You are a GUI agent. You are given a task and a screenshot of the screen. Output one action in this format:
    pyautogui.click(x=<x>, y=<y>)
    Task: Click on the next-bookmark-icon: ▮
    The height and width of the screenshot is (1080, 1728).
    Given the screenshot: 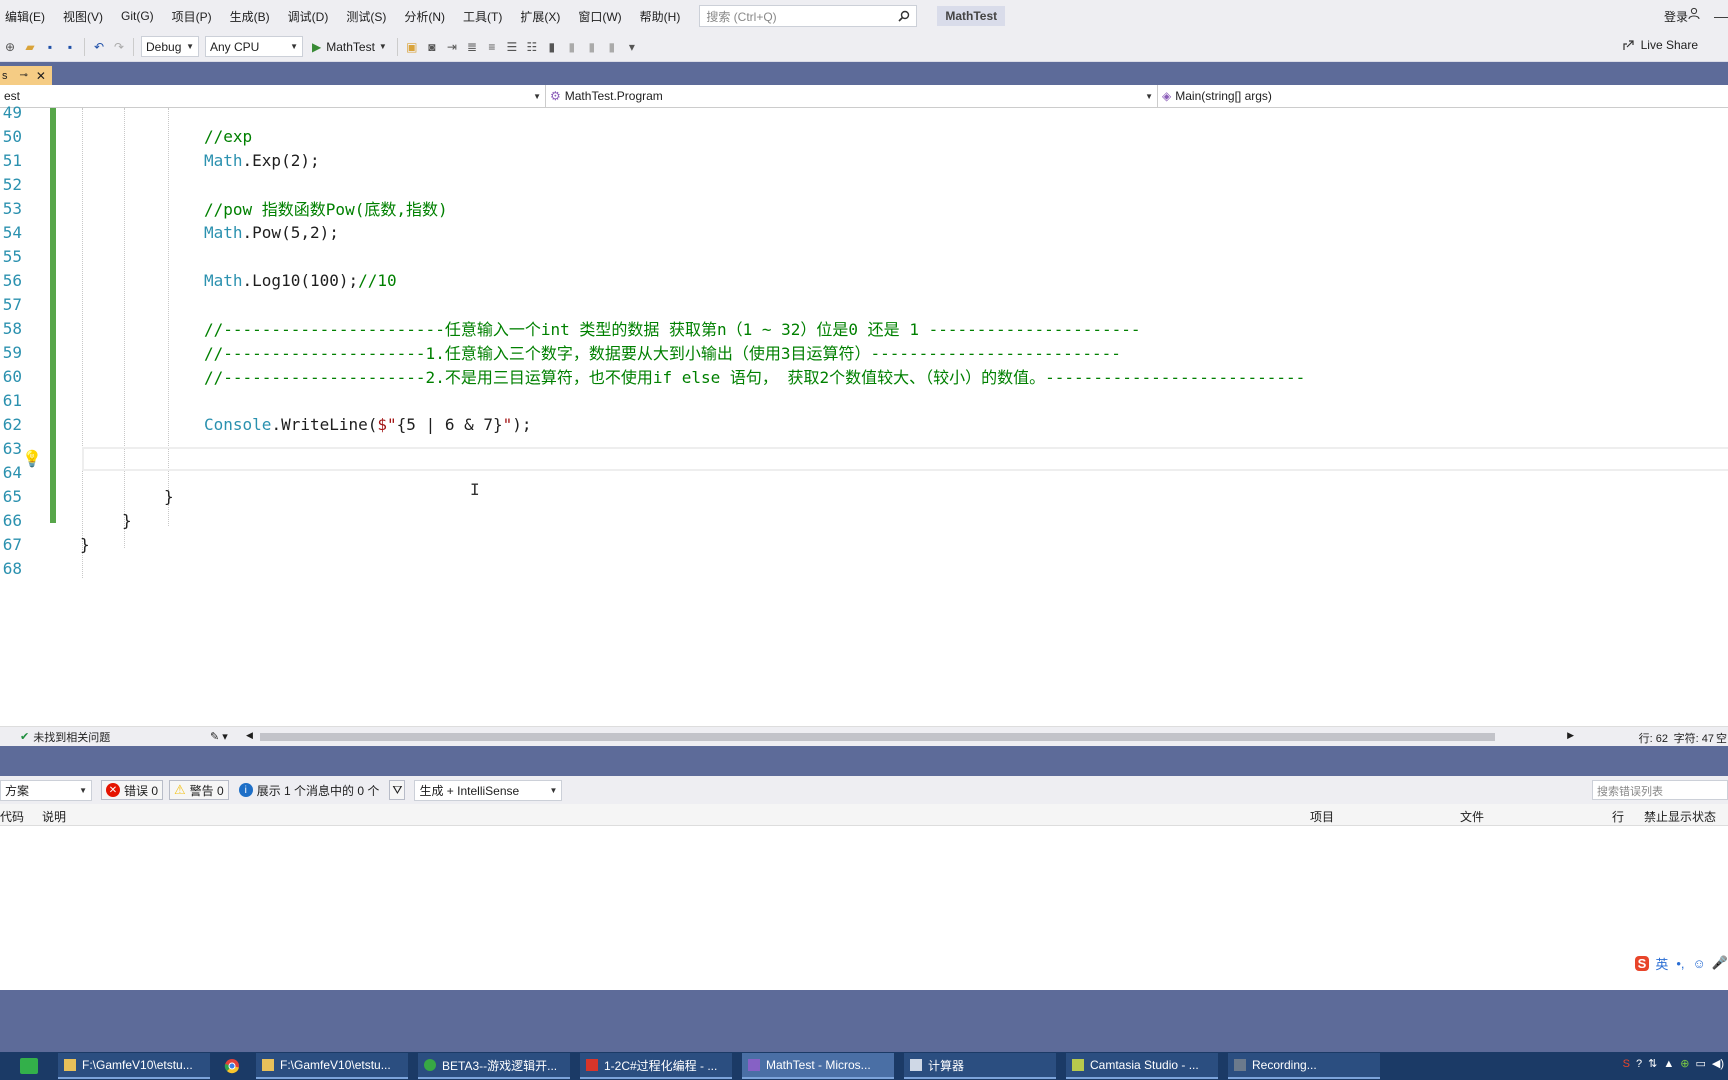 What is the action you would take?
    pyautogui.click(x=592, y=47)
    